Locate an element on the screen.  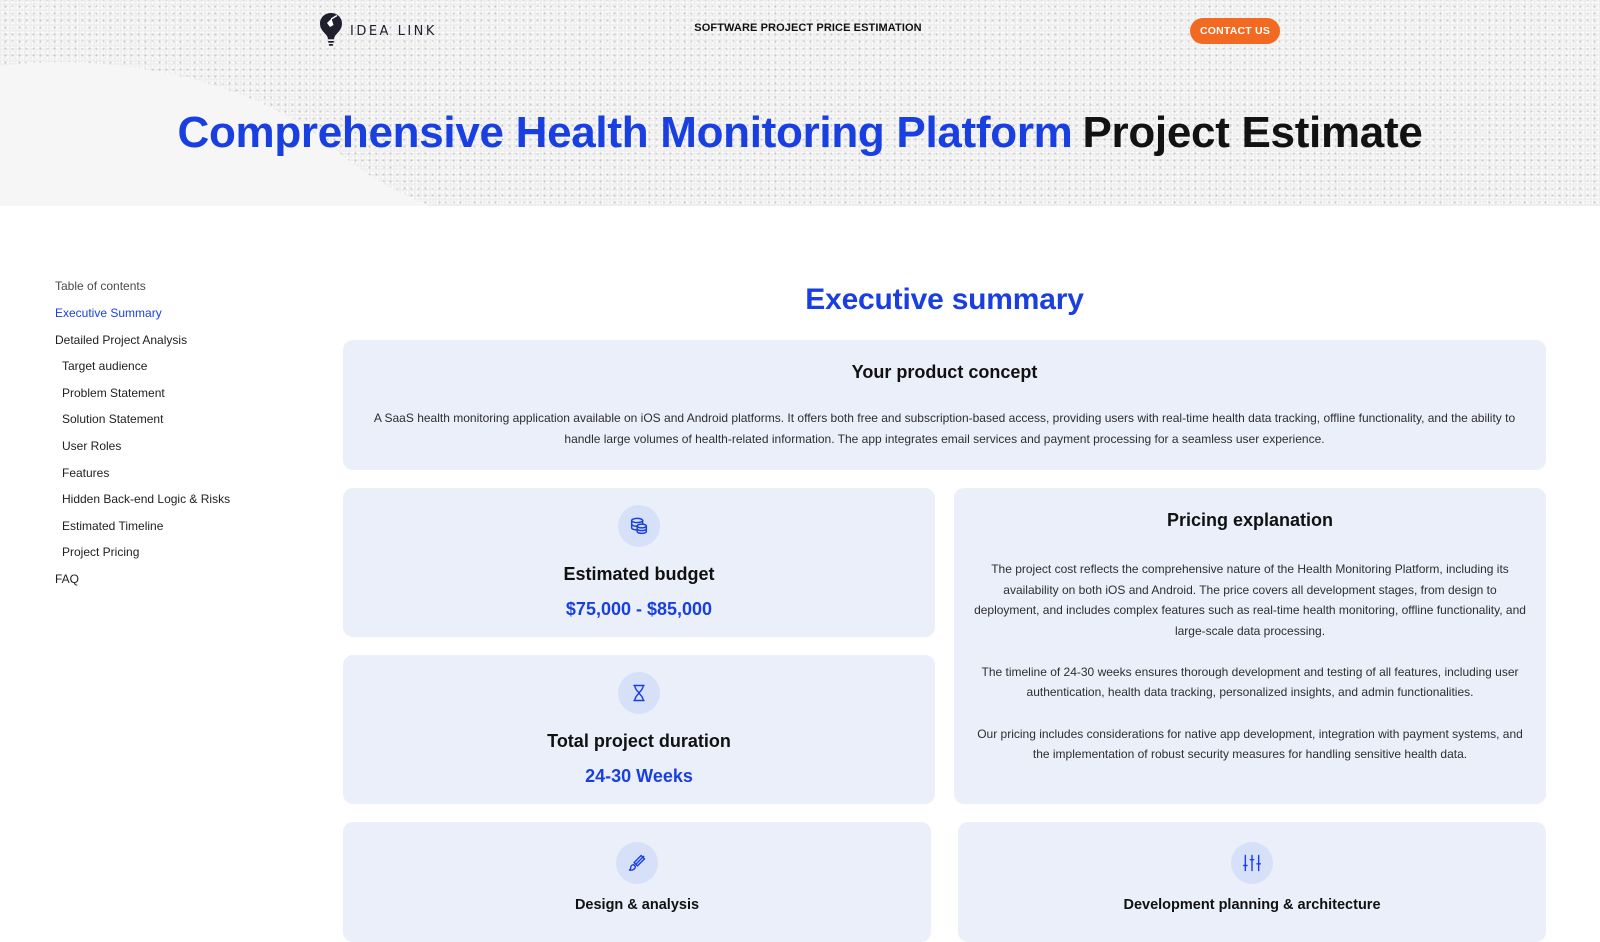
product-concept-title: Your product concept is located at coordinates (944, 372).